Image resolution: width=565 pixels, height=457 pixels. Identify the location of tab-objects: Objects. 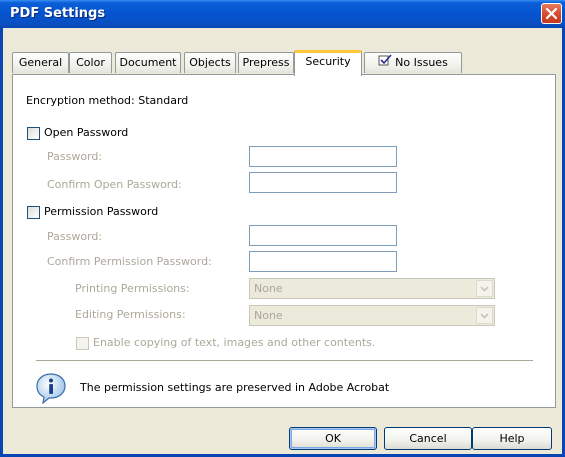
(210, 62).